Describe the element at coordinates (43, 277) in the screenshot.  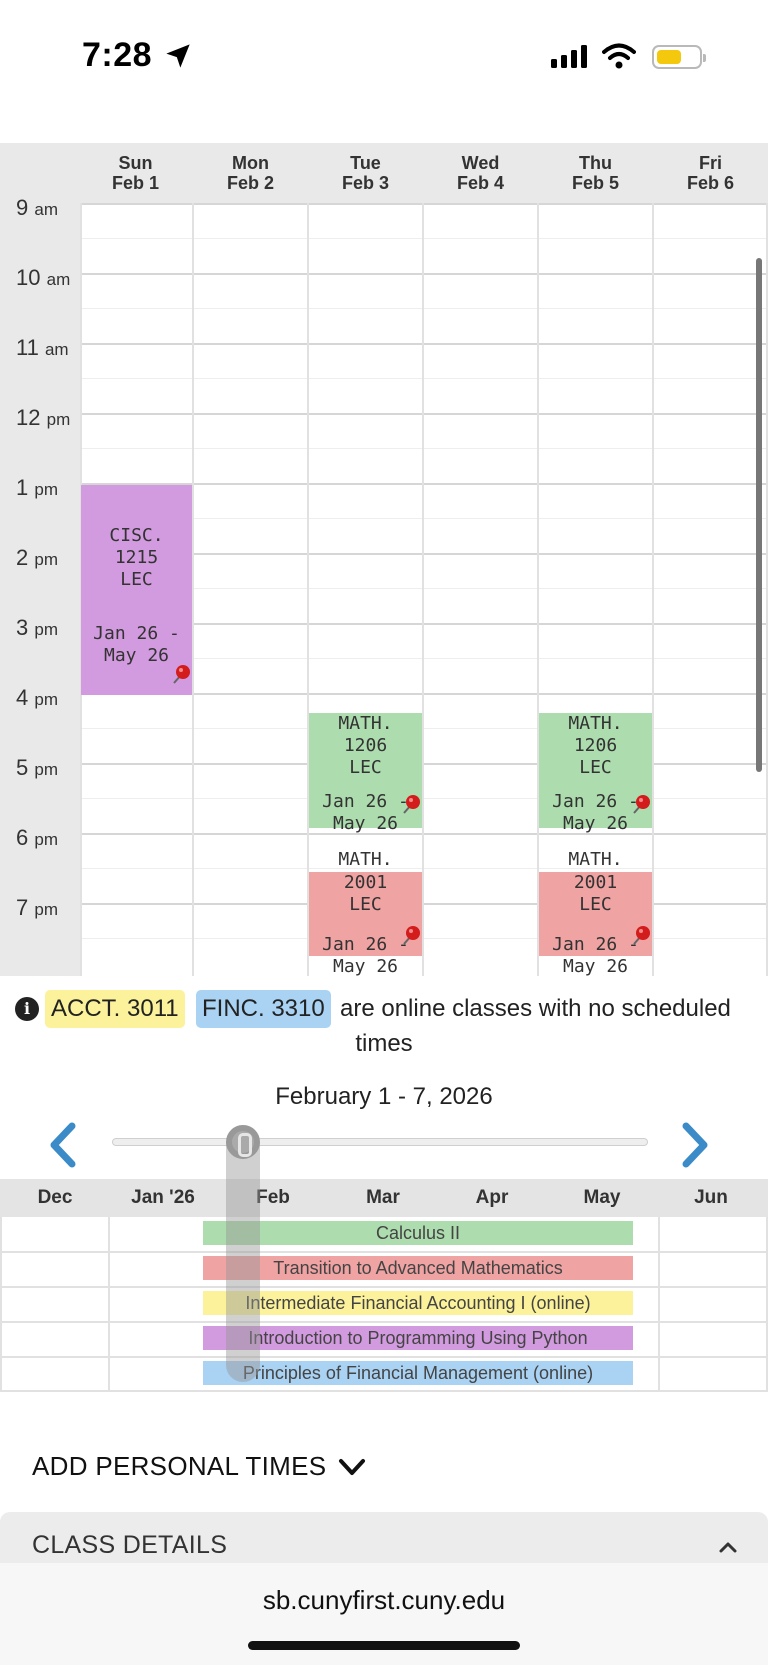
I see `time-label: 10 am` at that location.